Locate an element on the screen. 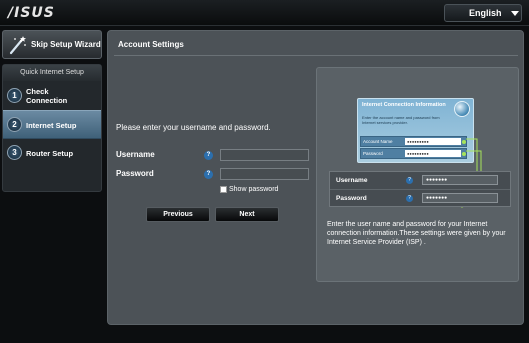 This screenshot has width=529, height=343. page-title: Account Settings is located at coordinates (151, 44).